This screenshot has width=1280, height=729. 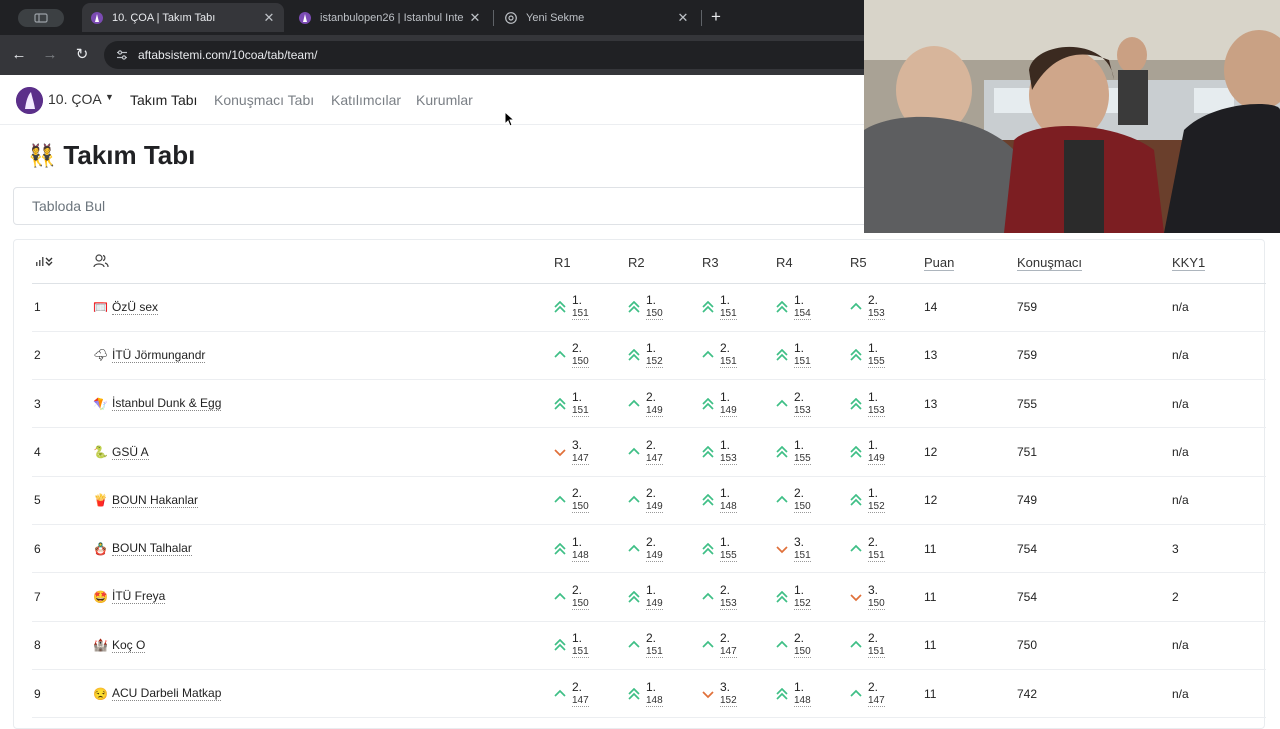 I want to click on browser-tab-0: 10. ÇOA | Takım Tabı ✕, so click(x=183, y=17).